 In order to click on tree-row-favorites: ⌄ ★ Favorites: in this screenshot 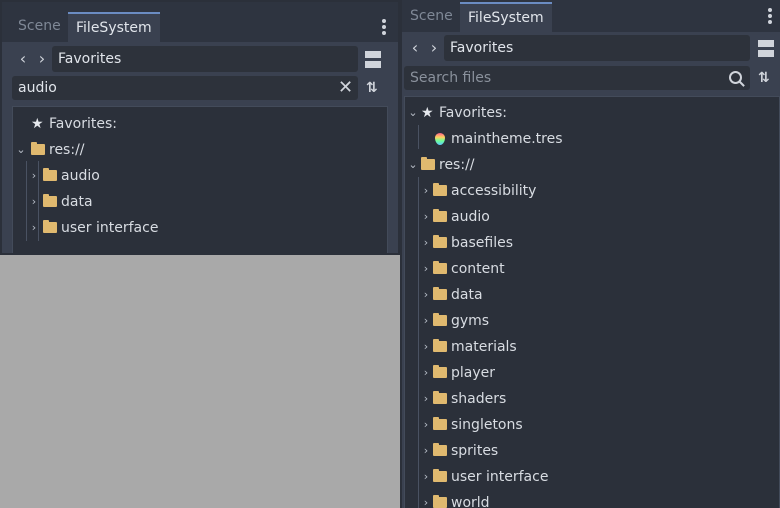, I will do `click(592, 113)`.